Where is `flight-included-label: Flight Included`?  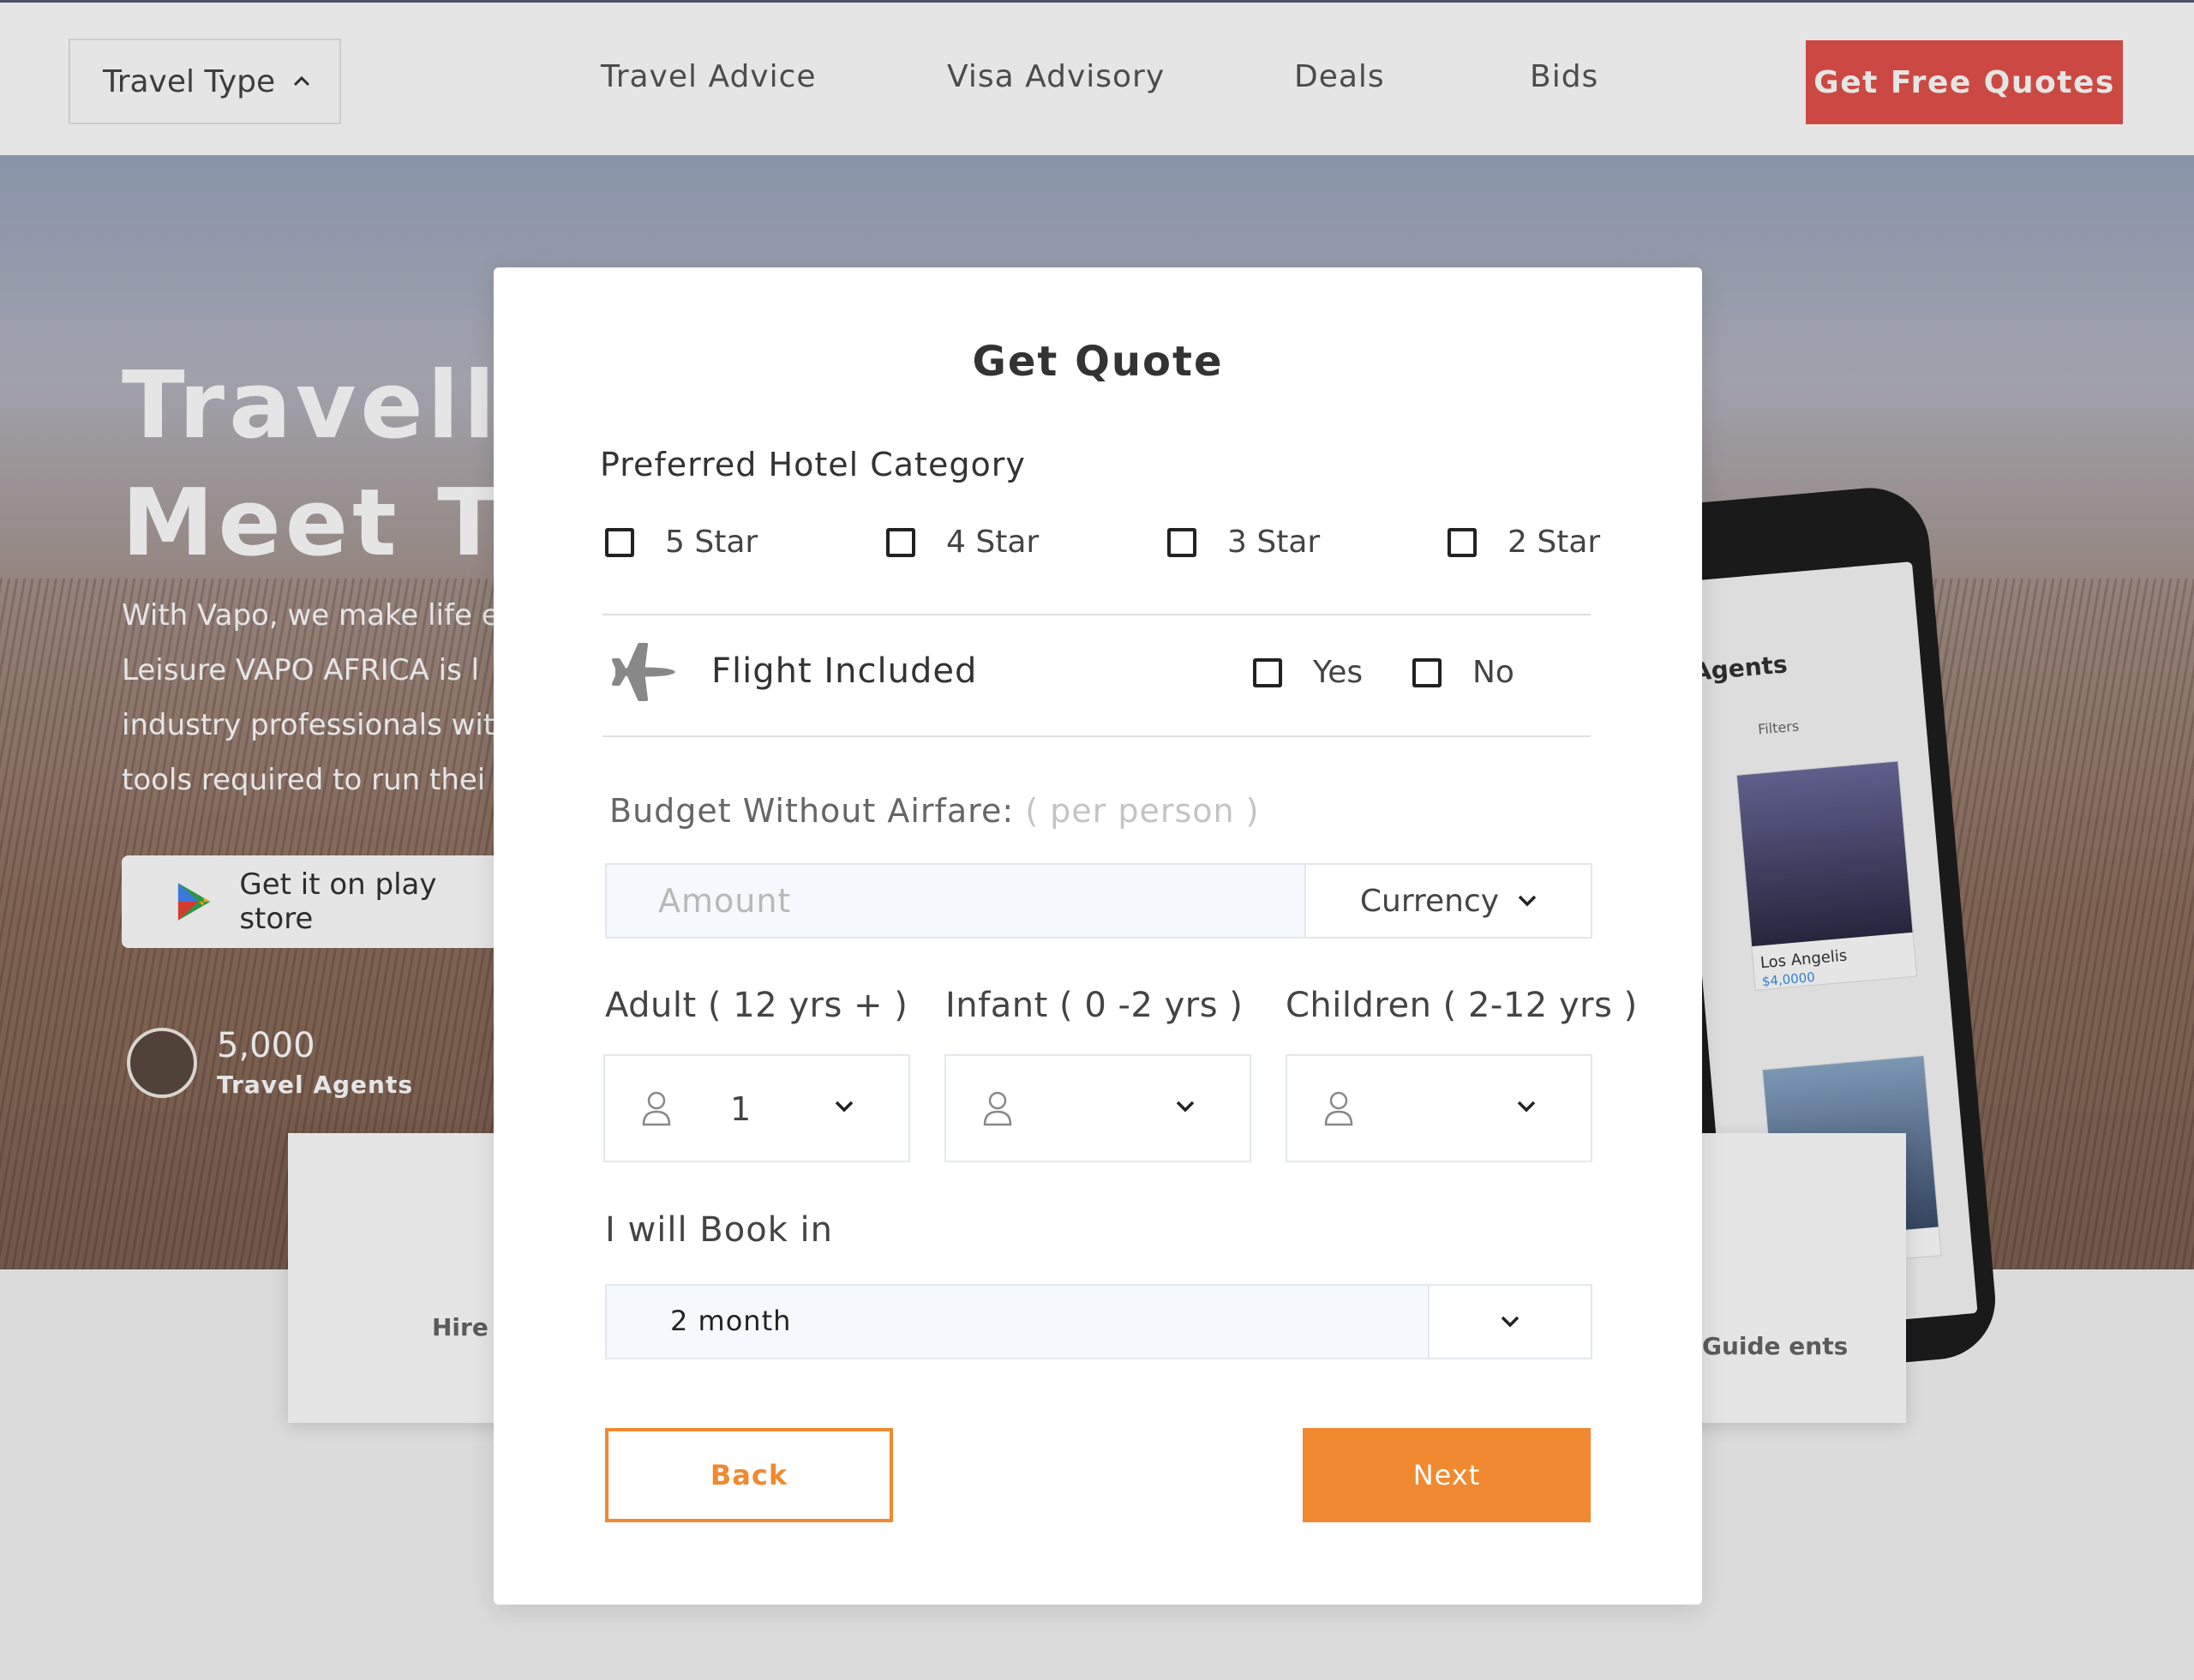
flight-included-label: Flight Included is located at coordinates (844, 671).